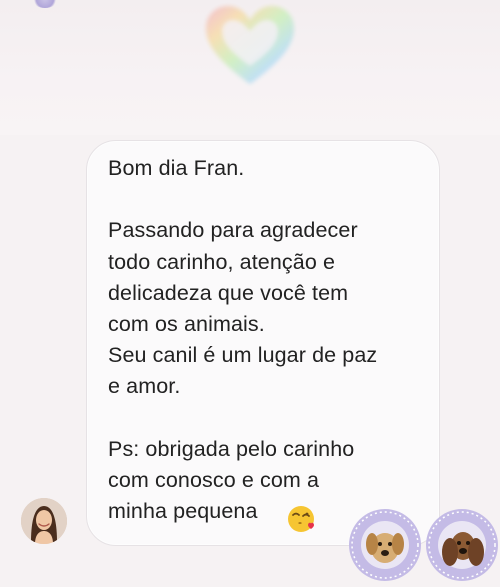 Image resolution: width=500 pixels, height=587 pixels. I want to click on dog-sticker-icon, so click(385, 545).